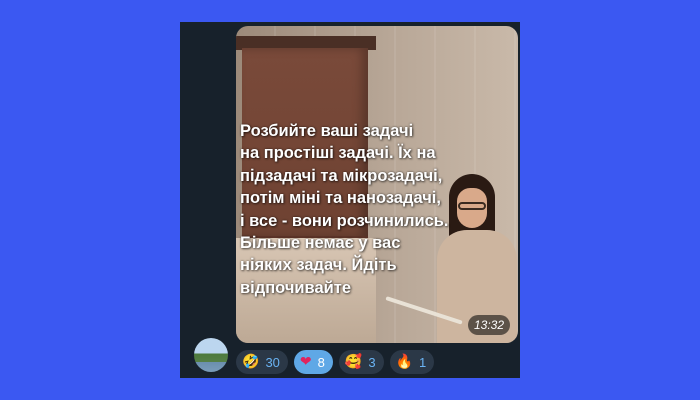 Image resolution: width=700 pixels, height=400 pixels. Describe the element at coordinates (488, 325) in the screenshot. I see `video-duration: 13:32` at that location.